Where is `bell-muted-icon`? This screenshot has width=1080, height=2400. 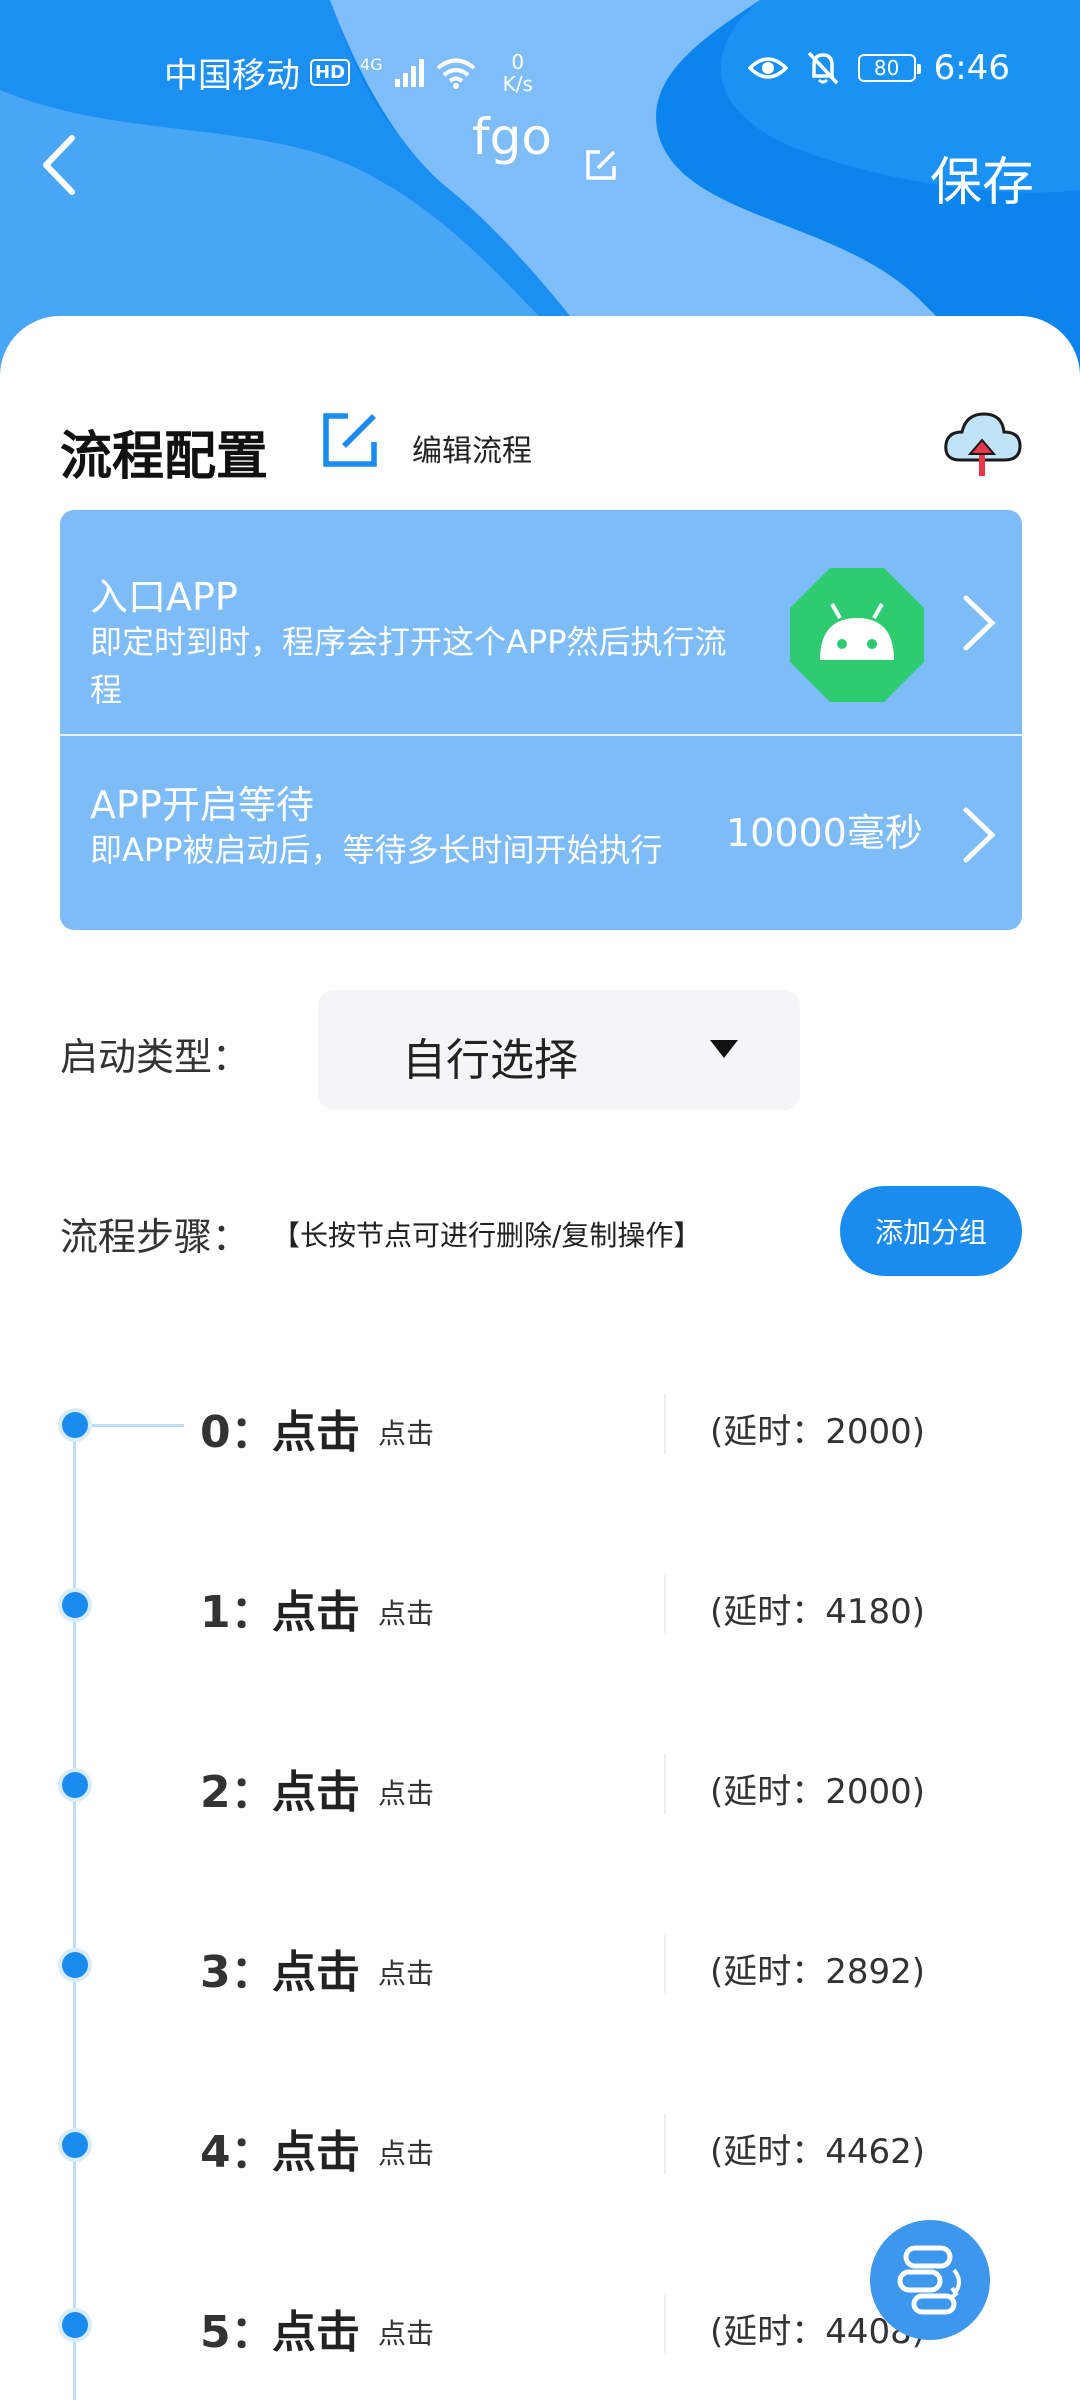 bell-muted-icon is located at coordinates (822, 68).